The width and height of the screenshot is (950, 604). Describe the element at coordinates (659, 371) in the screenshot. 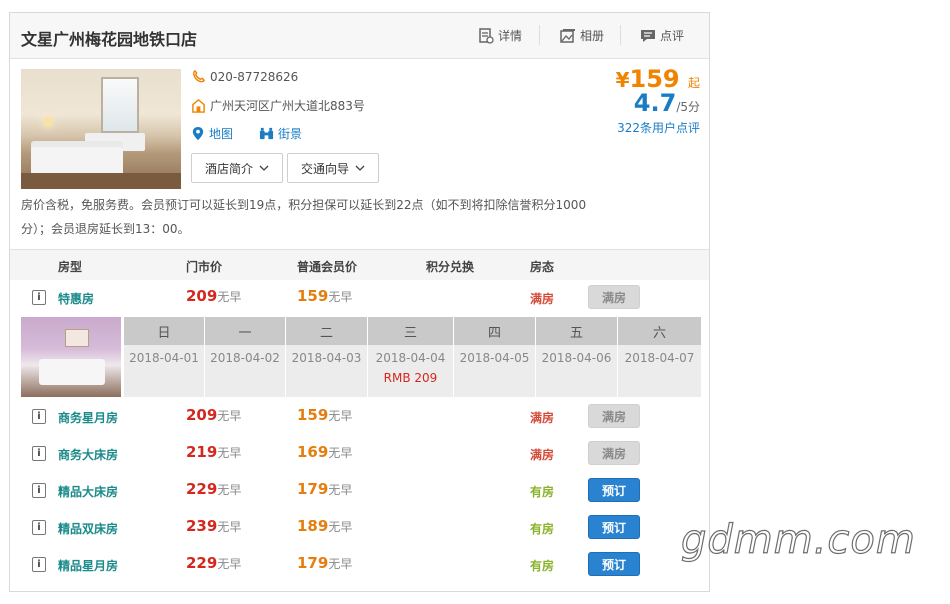

I see `calendar-date: 2018-04-07` at that location.